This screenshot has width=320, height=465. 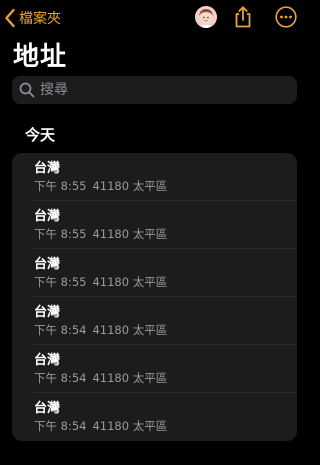 I want to click on more-icon, so click(x=286, y=17).